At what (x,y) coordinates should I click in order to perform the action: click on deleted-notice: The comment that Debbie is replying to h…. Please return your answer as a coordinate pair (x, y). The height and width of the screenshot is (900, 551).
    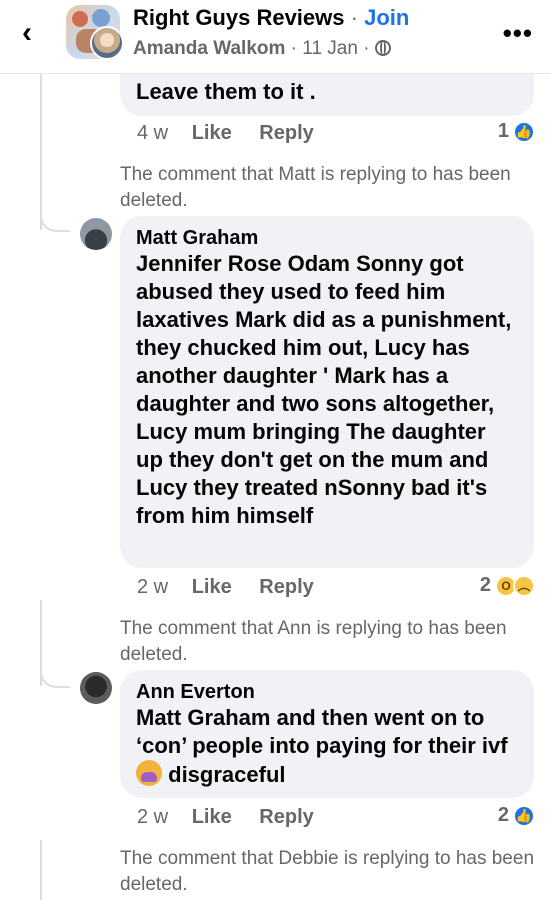
    Looking at the image, I should click on (327, 871).